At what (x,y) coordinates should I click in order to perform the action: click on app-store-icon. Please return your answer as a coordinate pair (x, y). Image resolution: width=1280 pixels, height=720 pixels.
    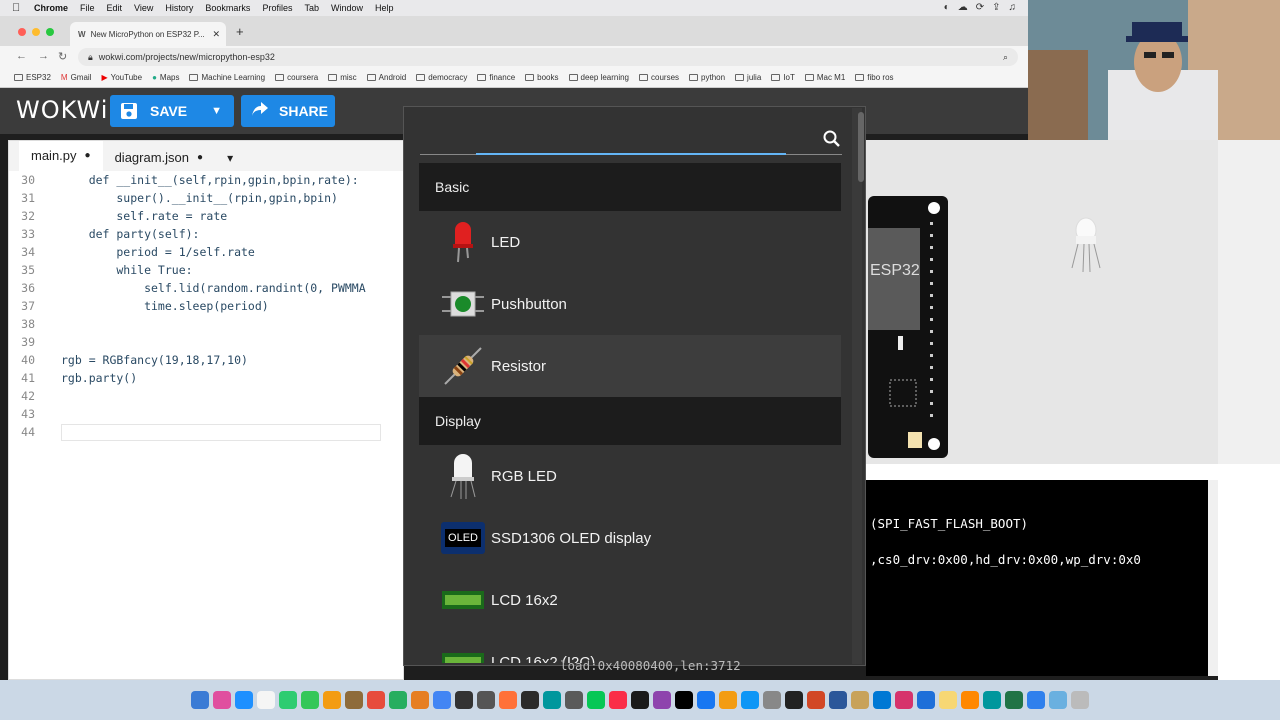
    Looking at the image, I should click on (750, 700).